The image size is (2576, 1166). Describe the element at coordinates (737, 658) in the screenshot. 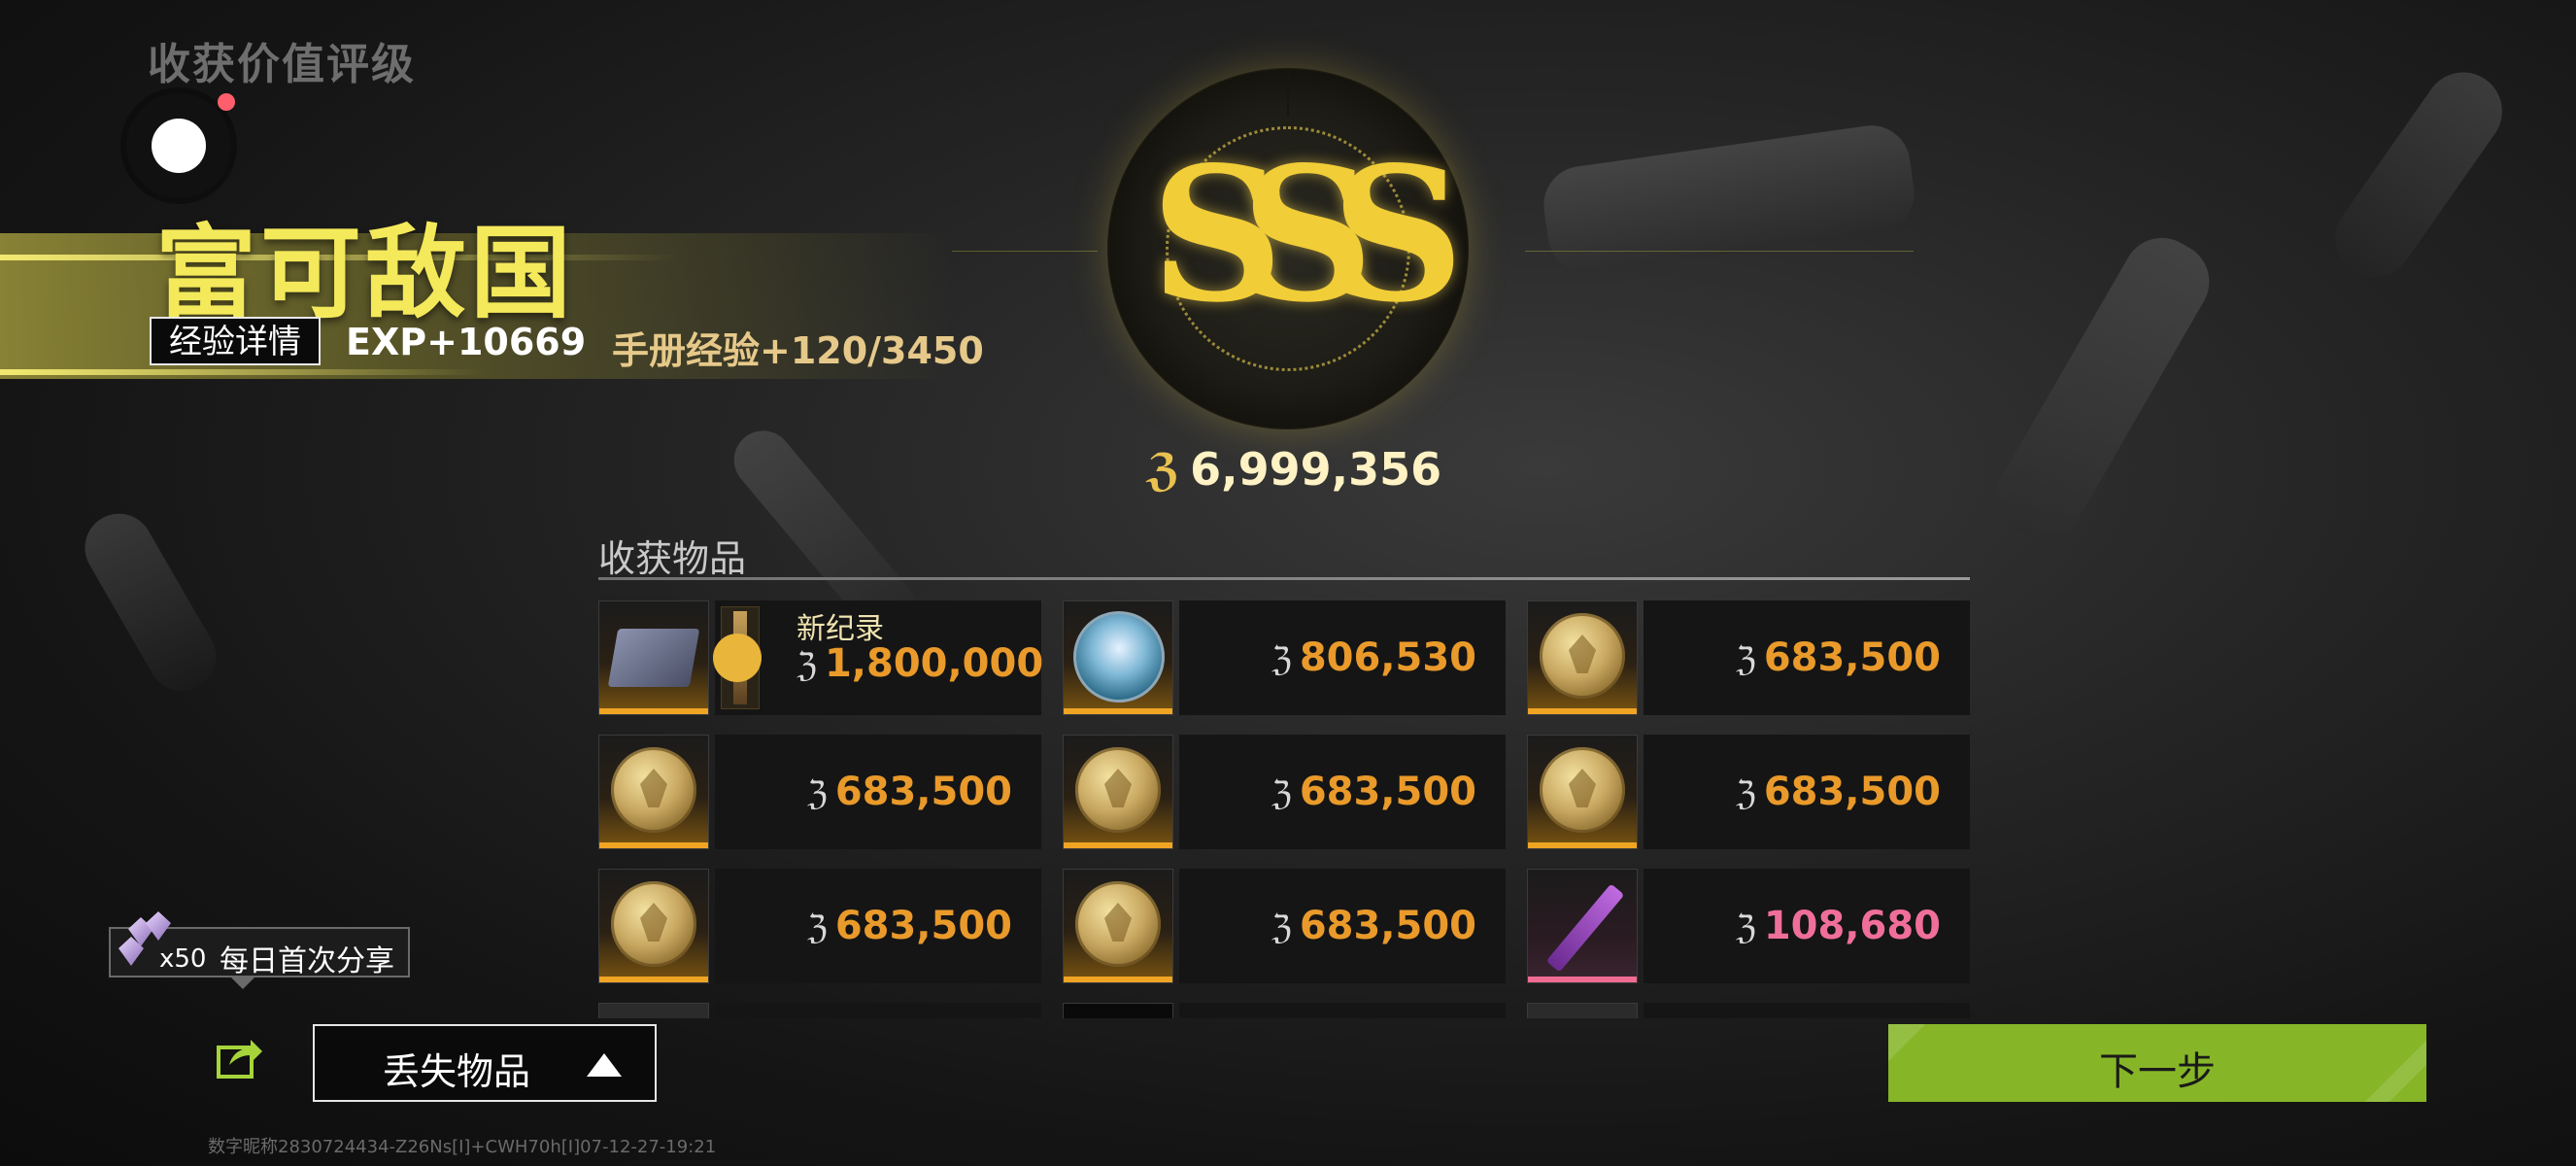

I see `new-record-badge-icon` at that location.